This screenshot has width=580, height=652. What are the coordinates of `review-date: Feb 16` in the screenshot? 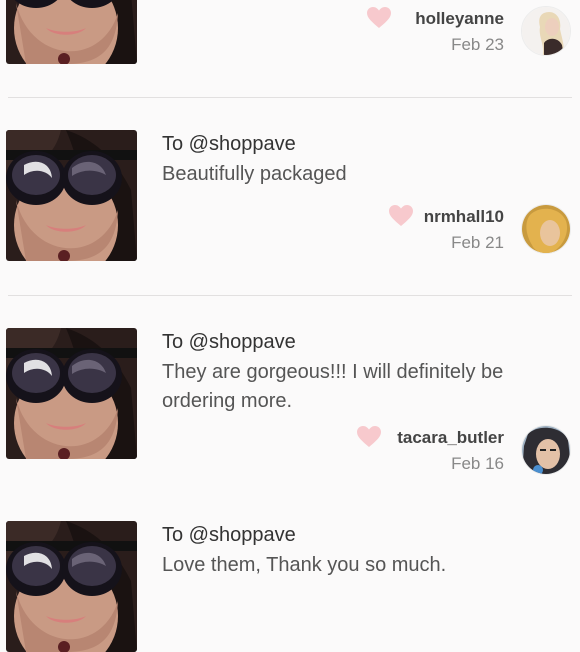 It's located at (477, 463).